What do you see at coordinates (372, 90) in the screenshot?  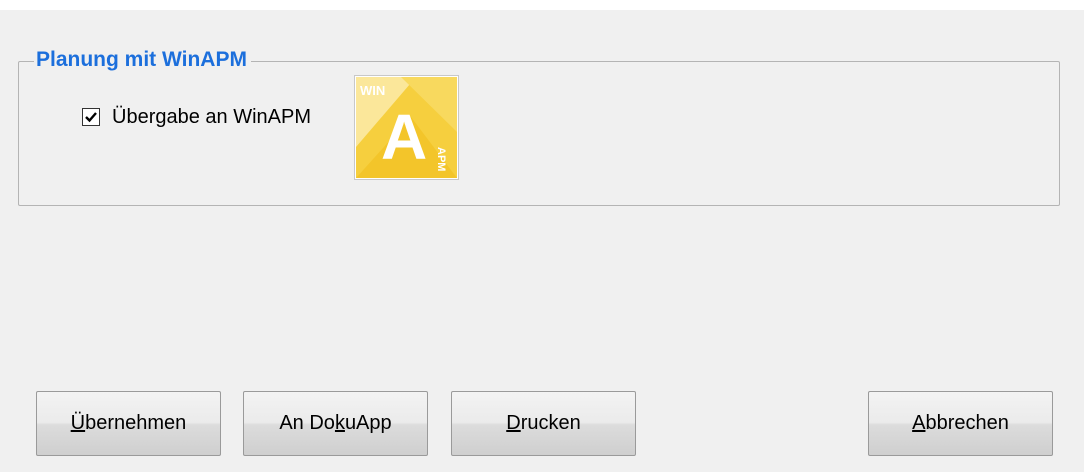 I see `logo-text-top: WIN` at bounding box center [372, 90].